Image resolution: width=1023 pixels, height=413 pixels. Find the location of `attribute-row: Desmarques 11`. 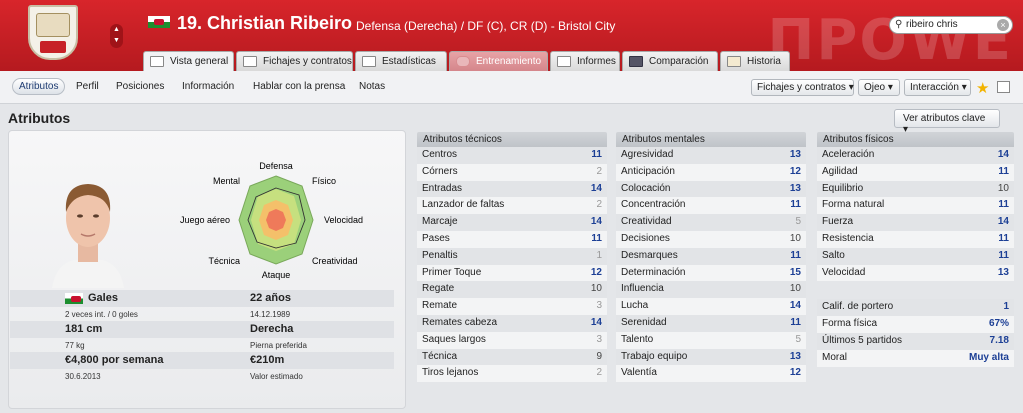

attribute-row: Desmarques 11 is located at coordinates (711, 256).